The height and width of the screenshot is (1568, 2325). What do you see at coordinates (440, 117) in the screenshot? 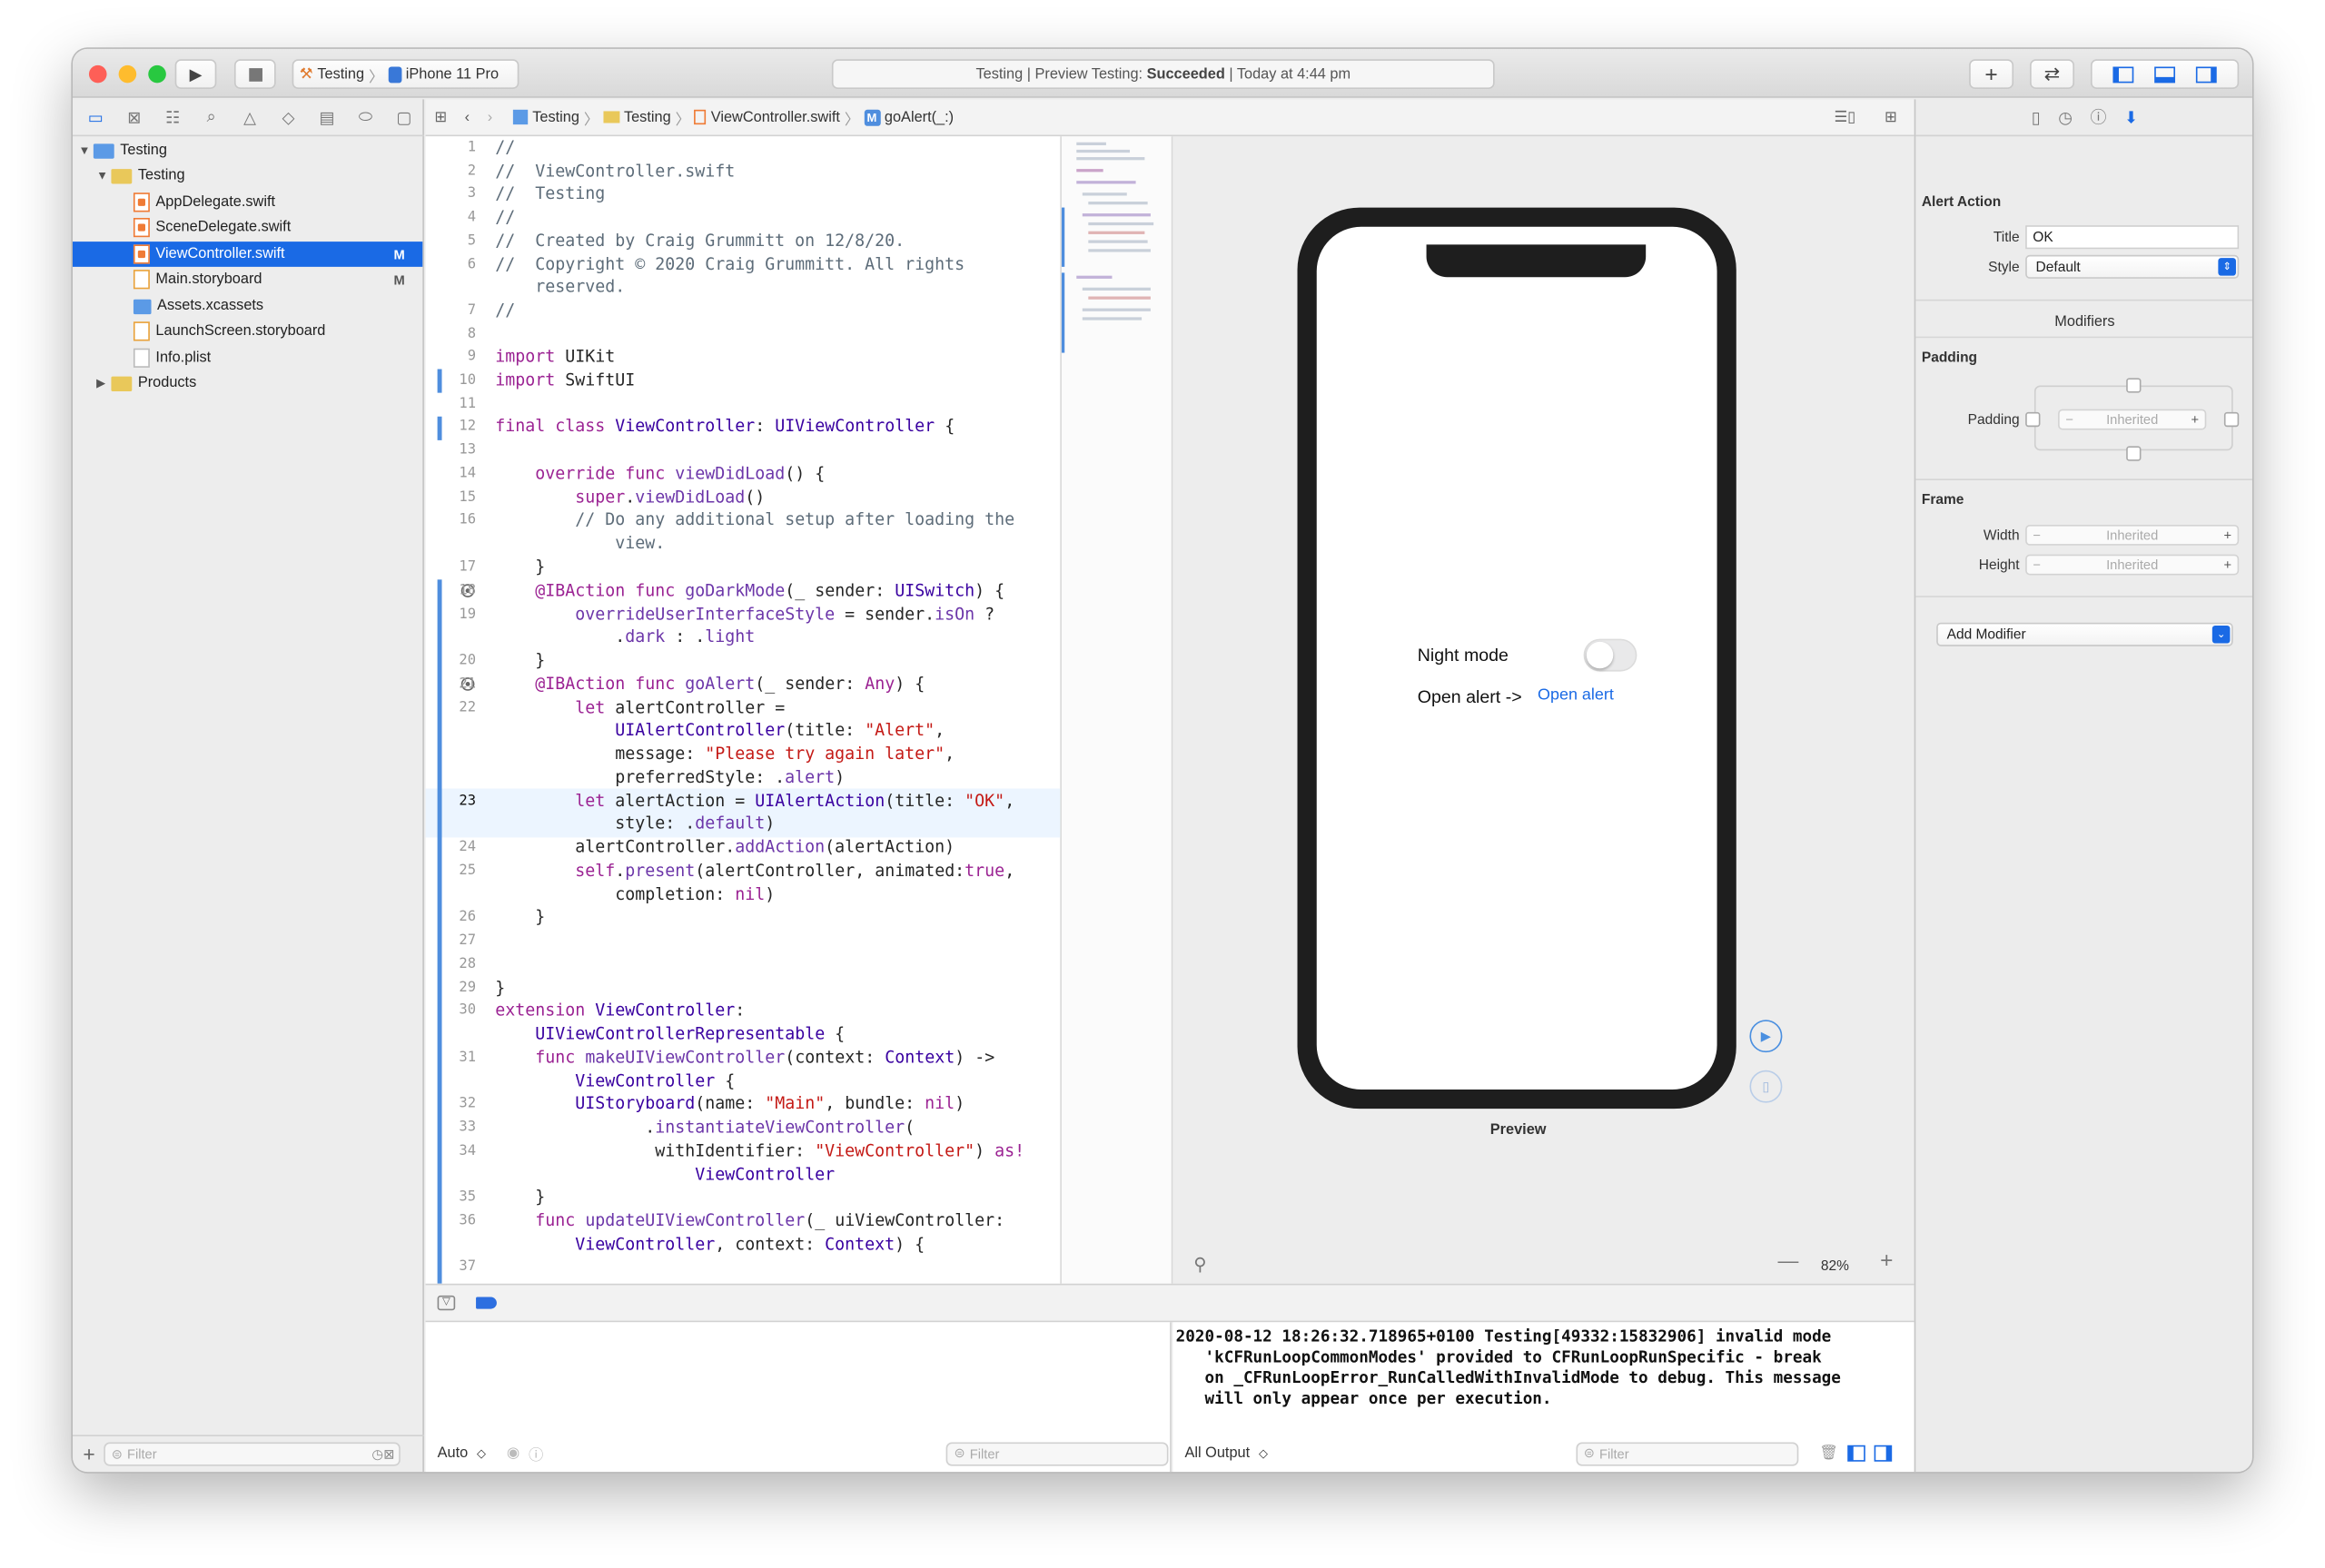
I see `grid-icon: ⊞` at bounding box center [440, 117].